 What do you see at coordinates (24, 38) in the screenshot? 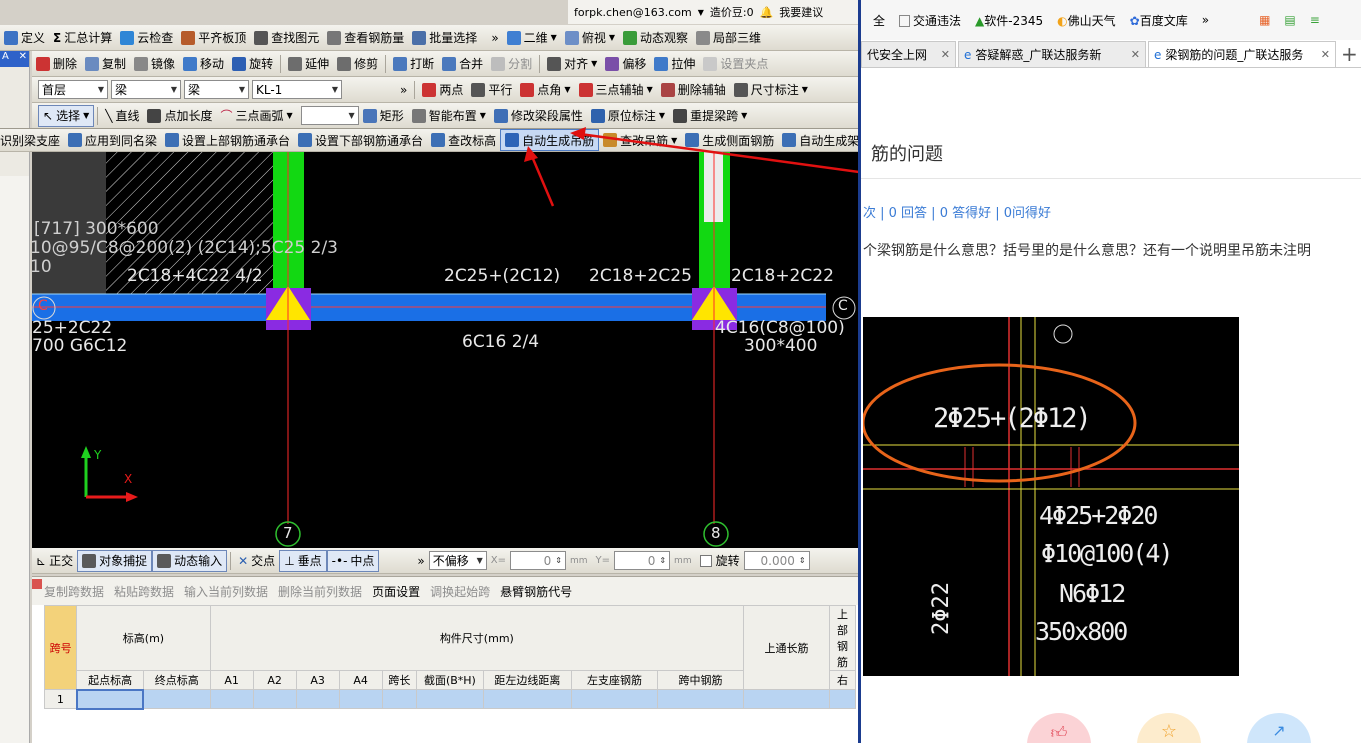
I see `define-button: 定义` at bounding box center [24, 38].